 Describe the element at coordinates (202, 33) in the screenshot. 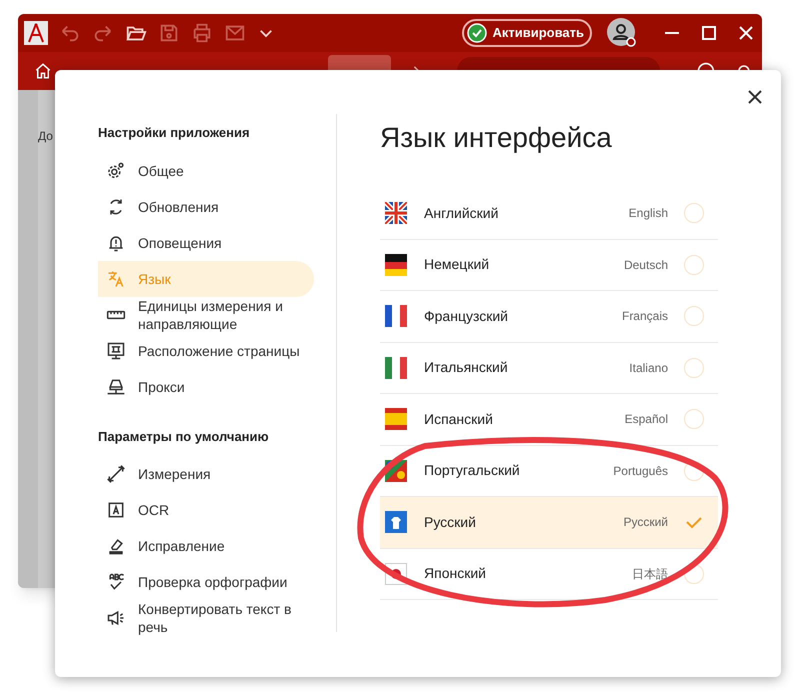

I see `printer-icon` at that location.